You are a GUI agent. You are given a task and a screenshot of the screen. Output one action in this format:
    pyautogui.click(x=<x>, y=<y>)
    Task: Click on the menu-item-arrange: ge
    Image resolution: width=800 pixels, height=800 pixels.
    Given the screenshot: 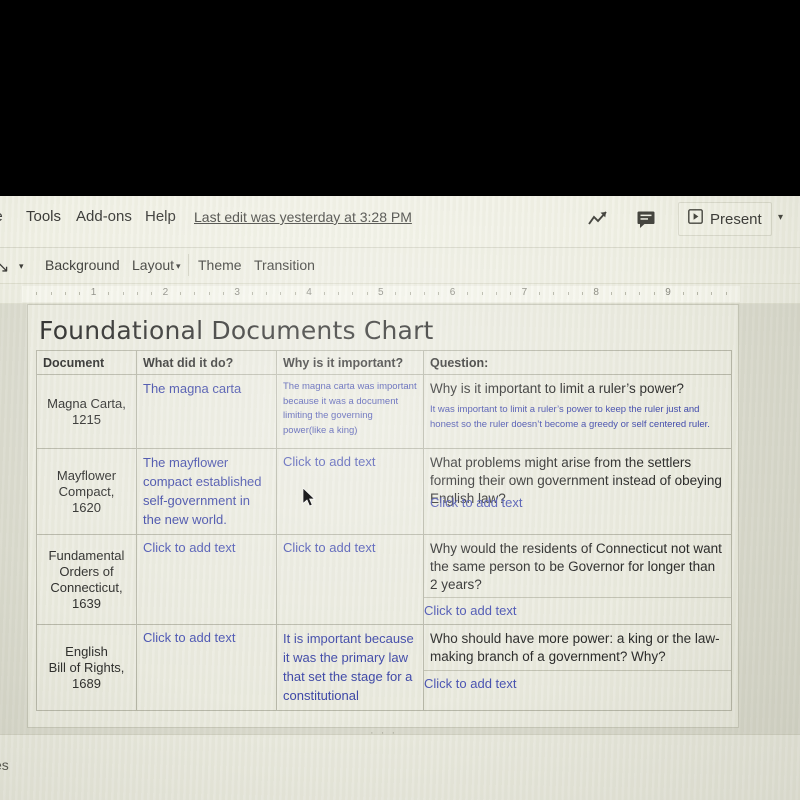 What is the action you would take?
    pyautogui.click(x=1, y=216)
    